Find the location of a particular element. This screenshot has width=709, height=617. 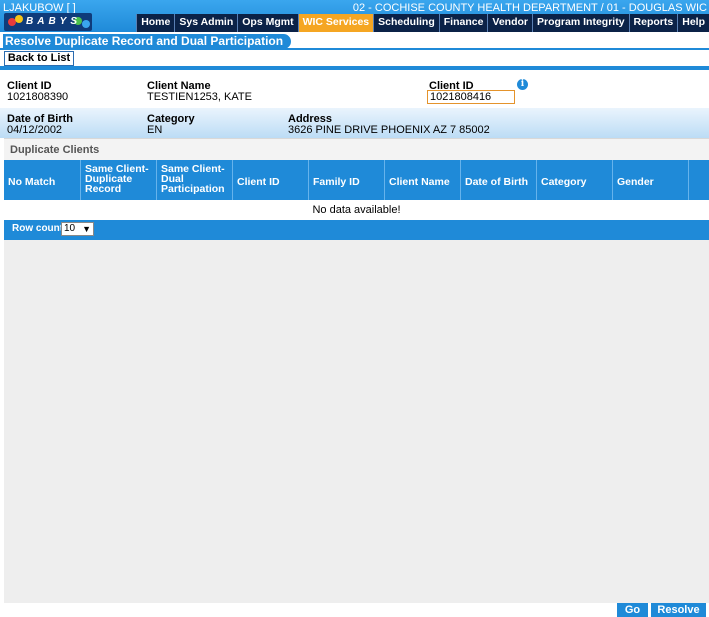

client-id-value: 1021808390 is located at coordinates (38, 97).